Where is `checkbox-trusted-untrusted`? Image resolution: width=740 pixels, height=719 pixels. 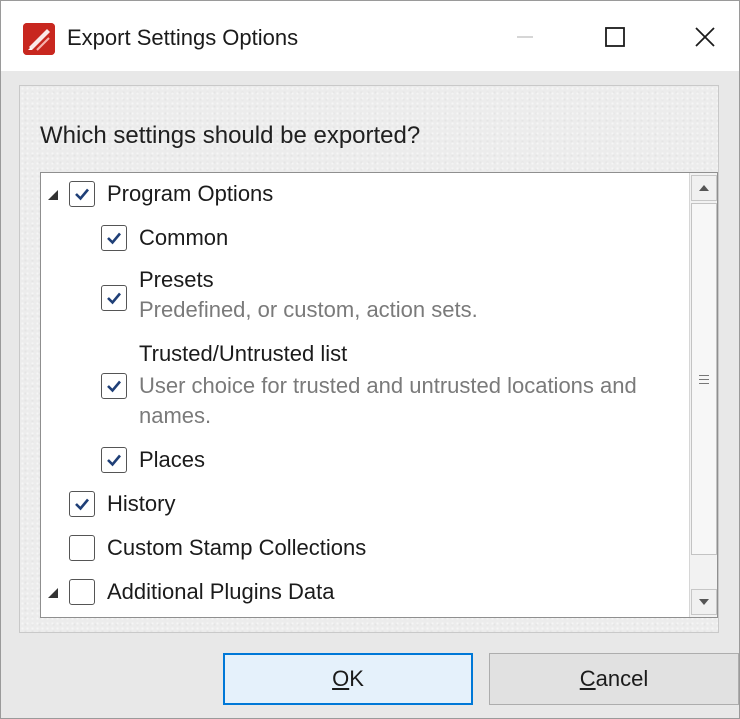 checkbox-trusted-untrusted is located at coordinates (114, 386).